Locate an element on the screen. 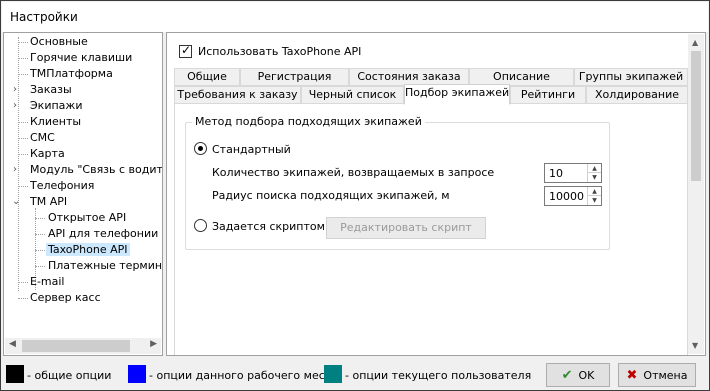 The height and width of the screenshot is (391, 710). tree-item-email: E-mail is located at coordinates (37, 282).